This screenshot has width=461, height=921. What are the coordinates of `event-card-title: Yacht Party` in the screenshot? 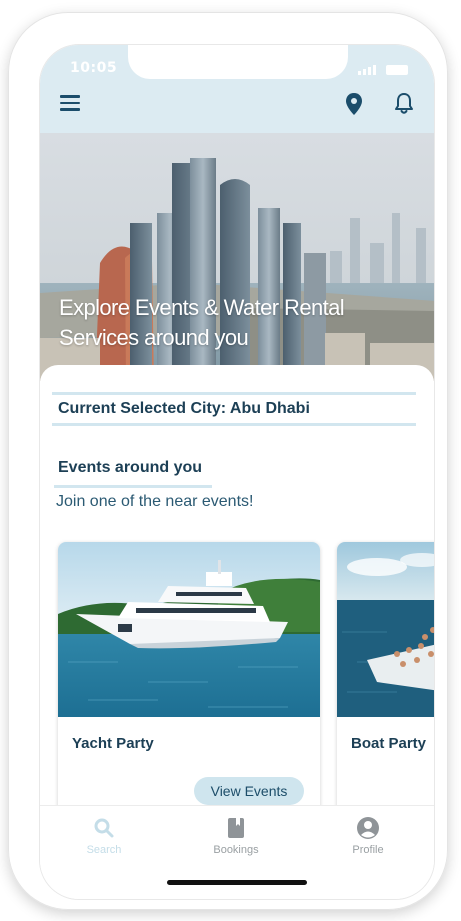 It's located at (113, 743).